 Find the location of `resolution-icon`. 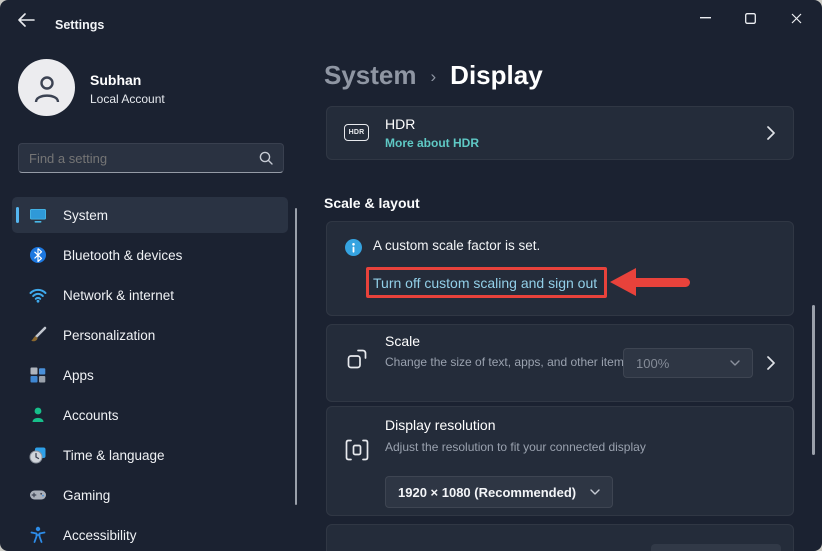

resolution-icon is located at coordinates (357, 450).